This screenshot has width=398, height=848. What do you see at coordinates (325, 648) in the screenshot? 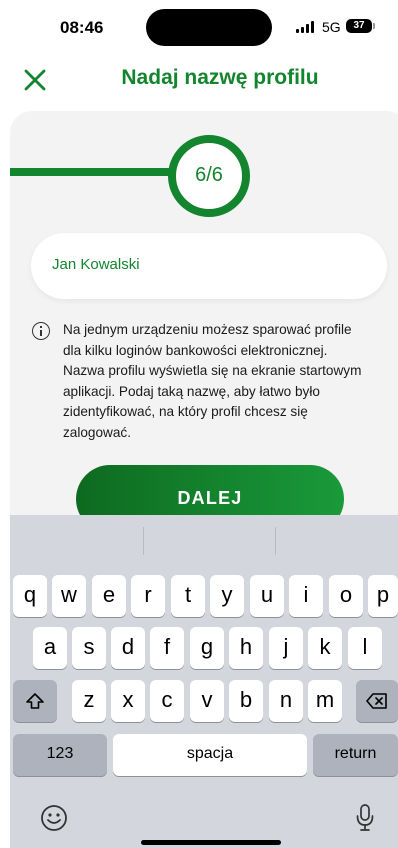
I see `key-k: k` at bounding box center [325, 648].